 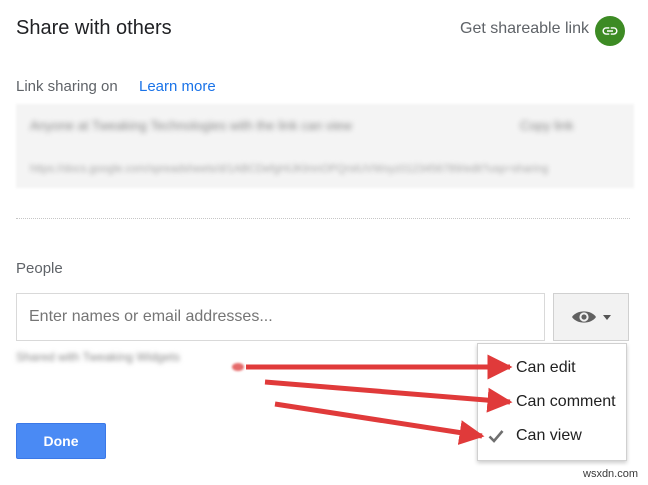 I want to click on people-label: People, so click(x=39, y=268).